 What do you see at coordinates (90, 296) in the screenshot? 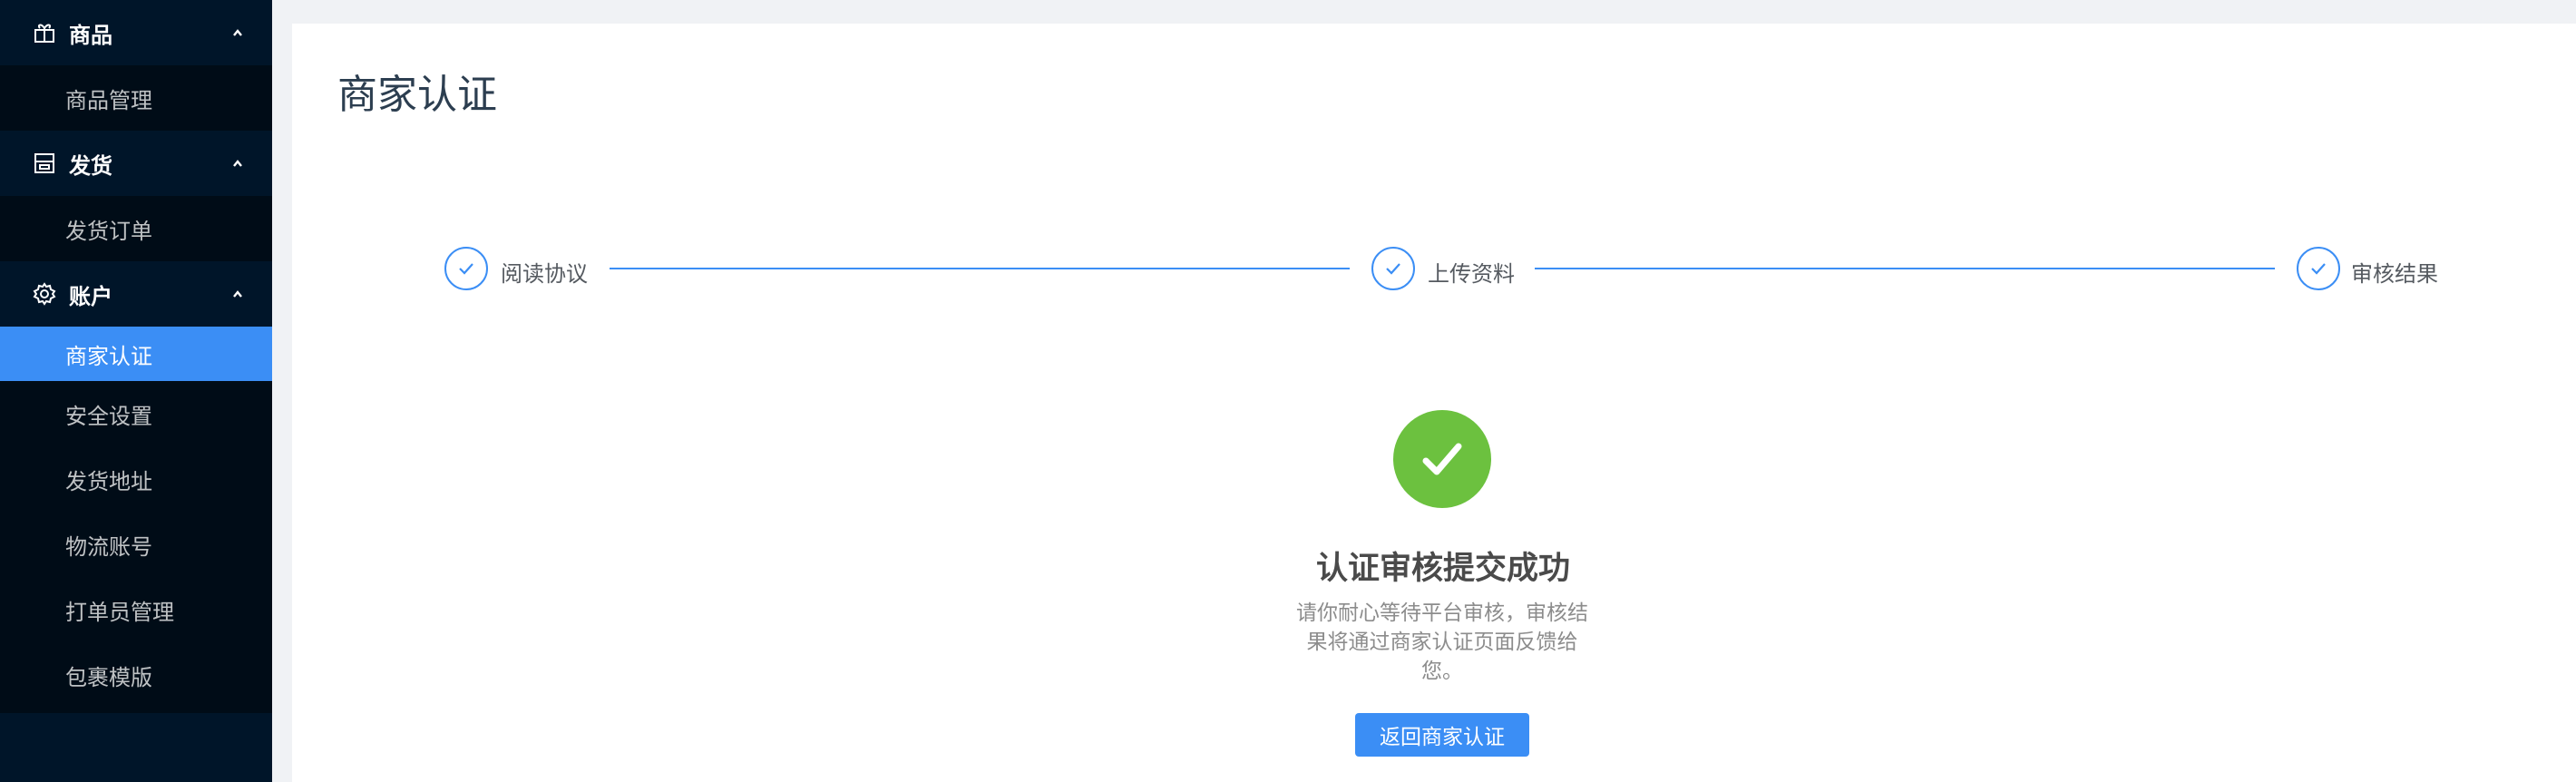
I see `sidebar-group-label: 账户` at bounding box center [90, 296].